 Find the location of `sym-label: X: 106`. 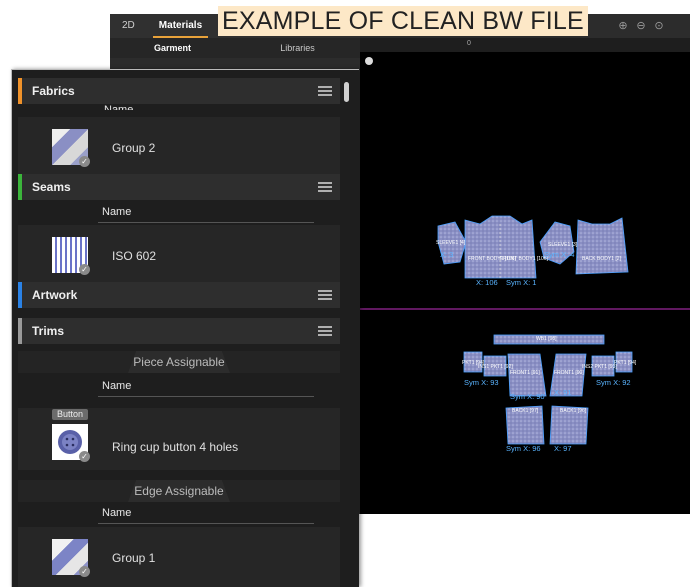

sym-label: X: 106 is located at coordinates (487, 282).